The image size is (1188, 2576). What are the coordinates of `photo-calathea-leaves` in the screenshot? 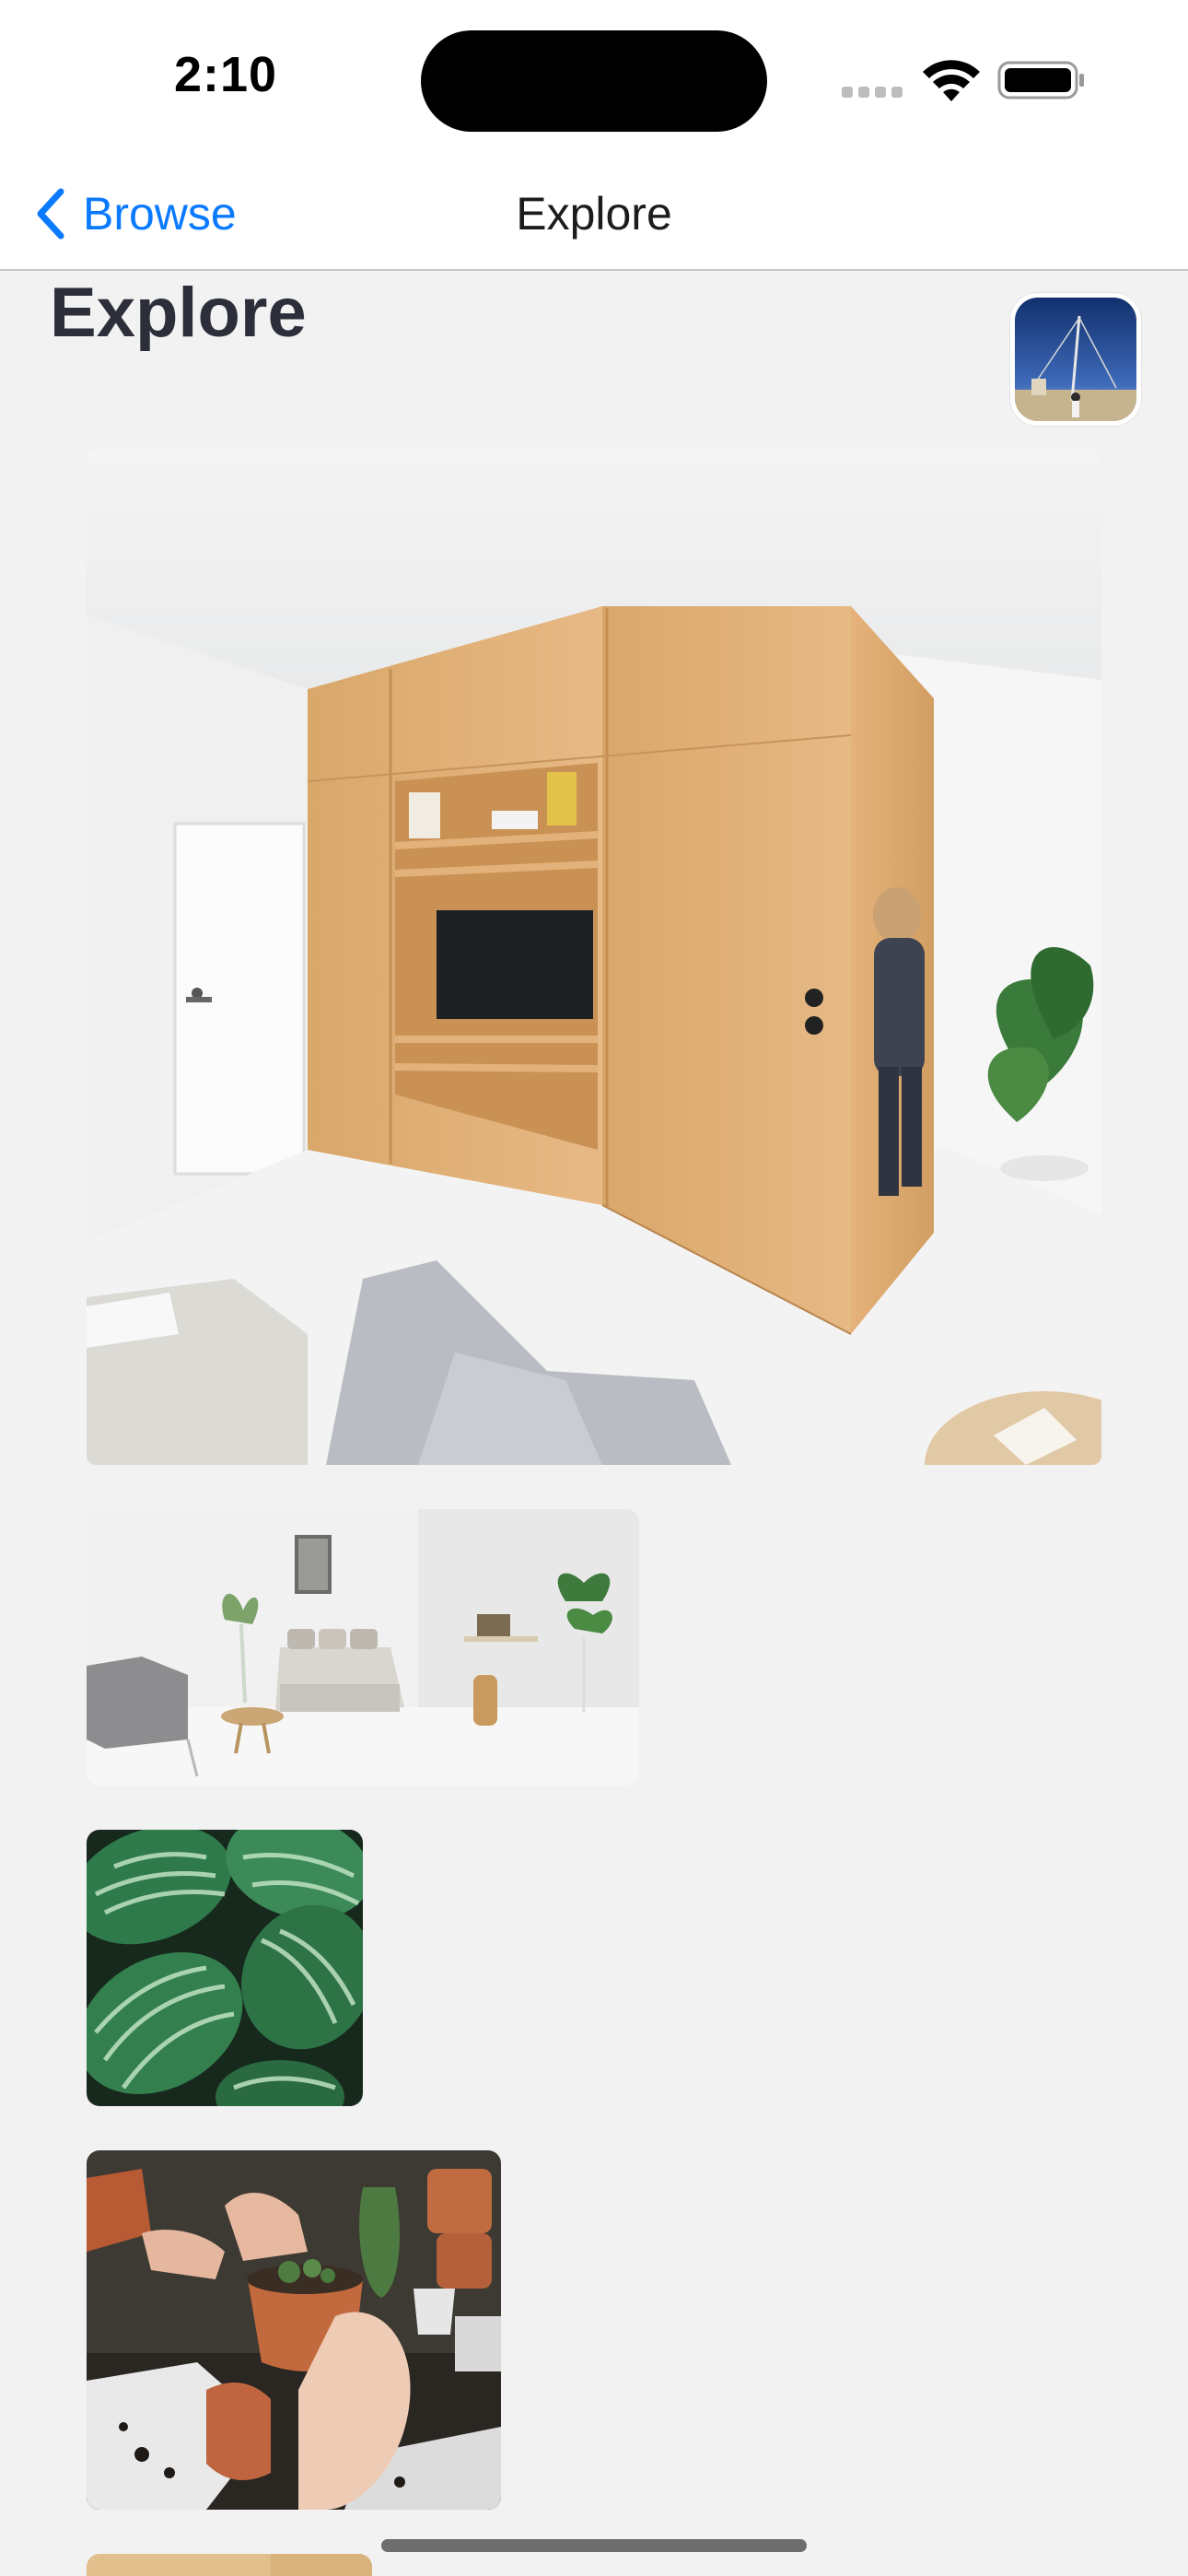 It's located at (225, 1968).